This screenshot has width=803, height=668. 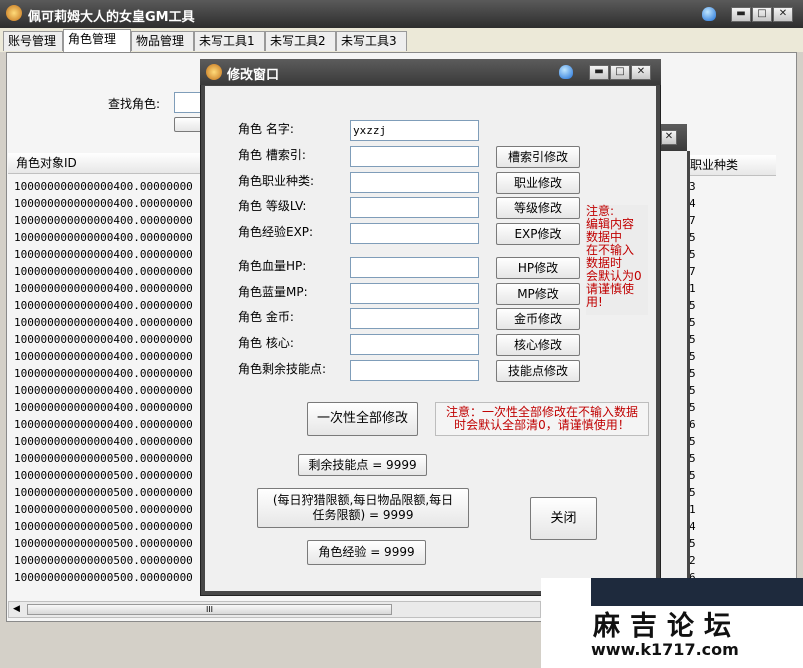 I want to click on close-button: ✕, so click(x=783, y=14).